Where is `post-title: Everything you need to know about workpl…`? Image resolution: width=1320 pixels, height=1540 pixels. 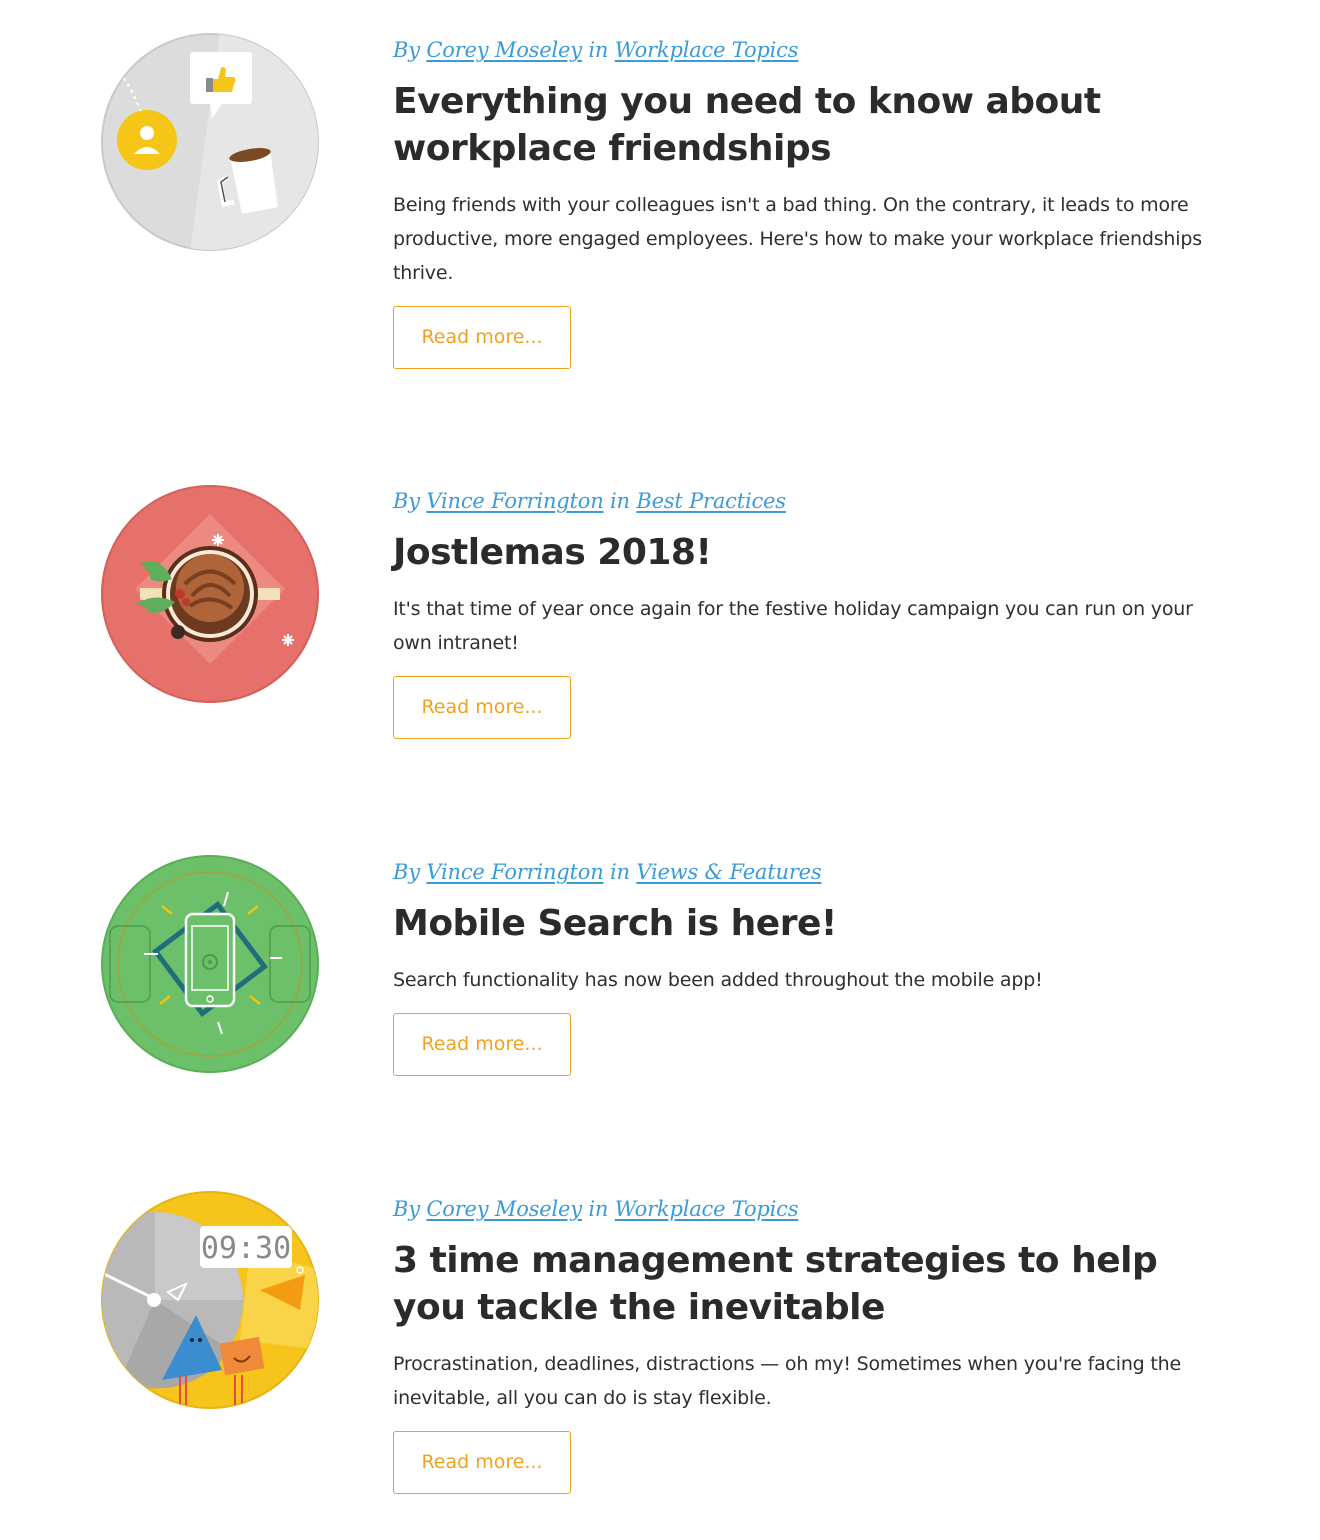
post-title: Everything you need to know about workpl… is located at coordinates (803, 125).